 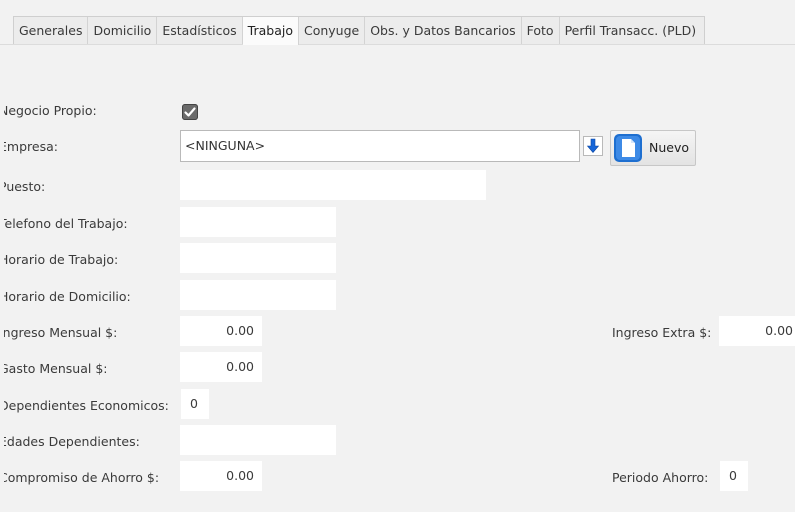 What do you see at coordinates (757, 331) in the screenshot?
I see `ingreso-extra-input: 0.00` at bounding box center [757, 331].